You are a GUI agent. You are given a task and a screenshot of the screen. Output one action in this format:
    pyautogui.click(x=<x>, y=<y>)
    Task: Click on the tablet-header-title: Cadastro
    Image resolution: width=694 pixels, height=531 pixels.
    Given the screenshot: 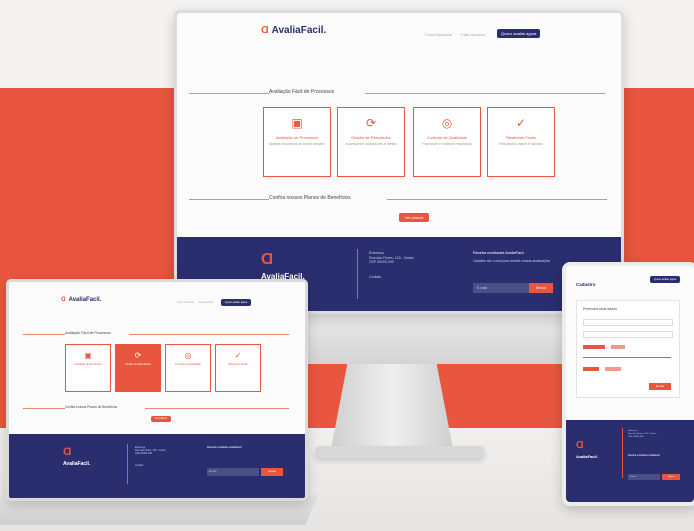 What is the action you would take?
    pyautogui.click(x=586, y=284)
    